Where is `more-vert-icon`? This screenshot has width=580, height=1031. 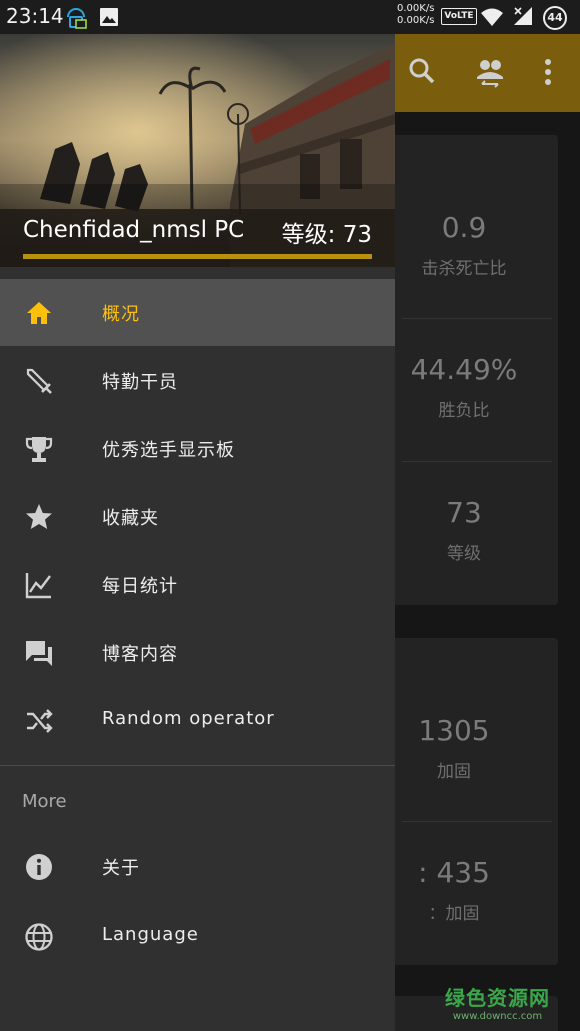 more-vert-icon is located at coordinates (548, 72).